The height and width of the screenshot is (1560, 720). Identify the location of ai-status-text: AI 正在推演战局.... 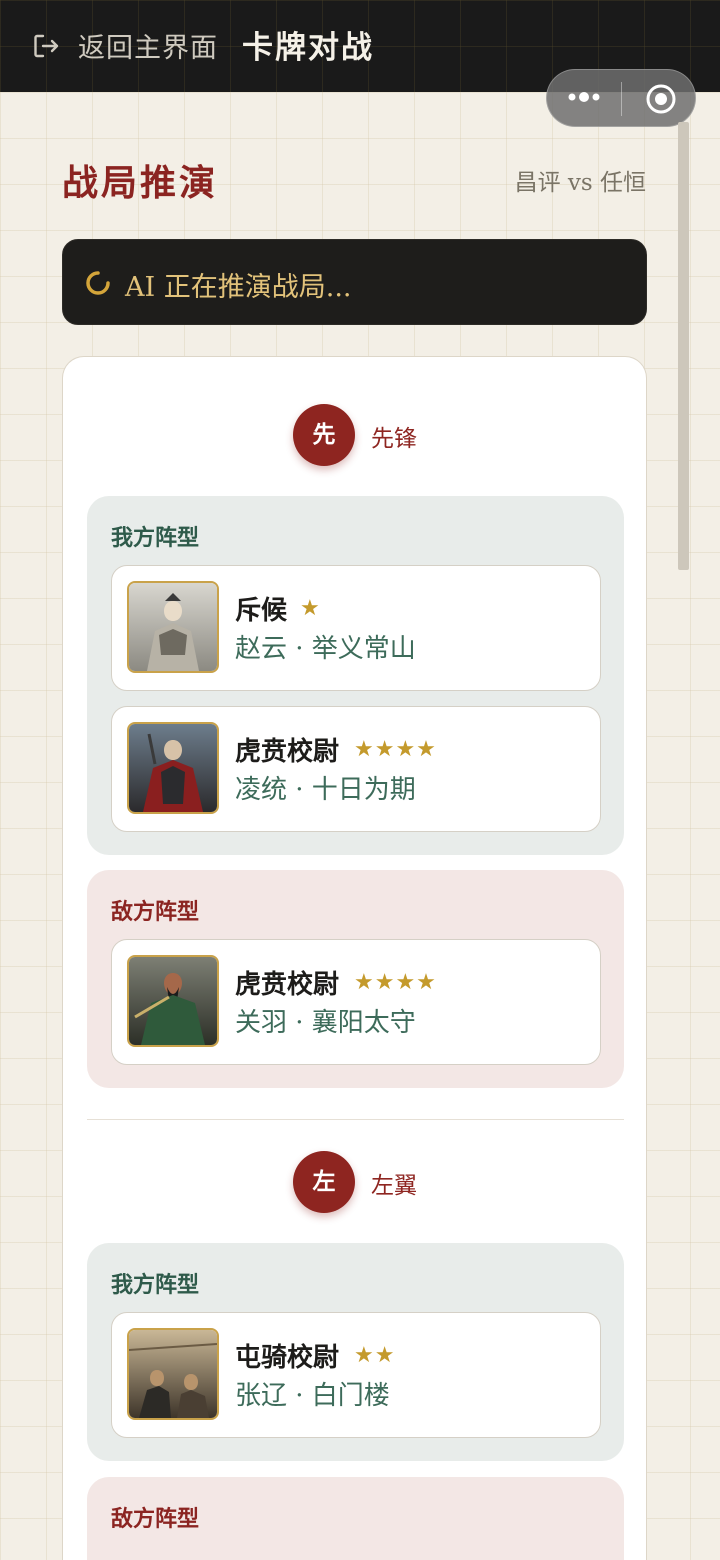
(238, 287).